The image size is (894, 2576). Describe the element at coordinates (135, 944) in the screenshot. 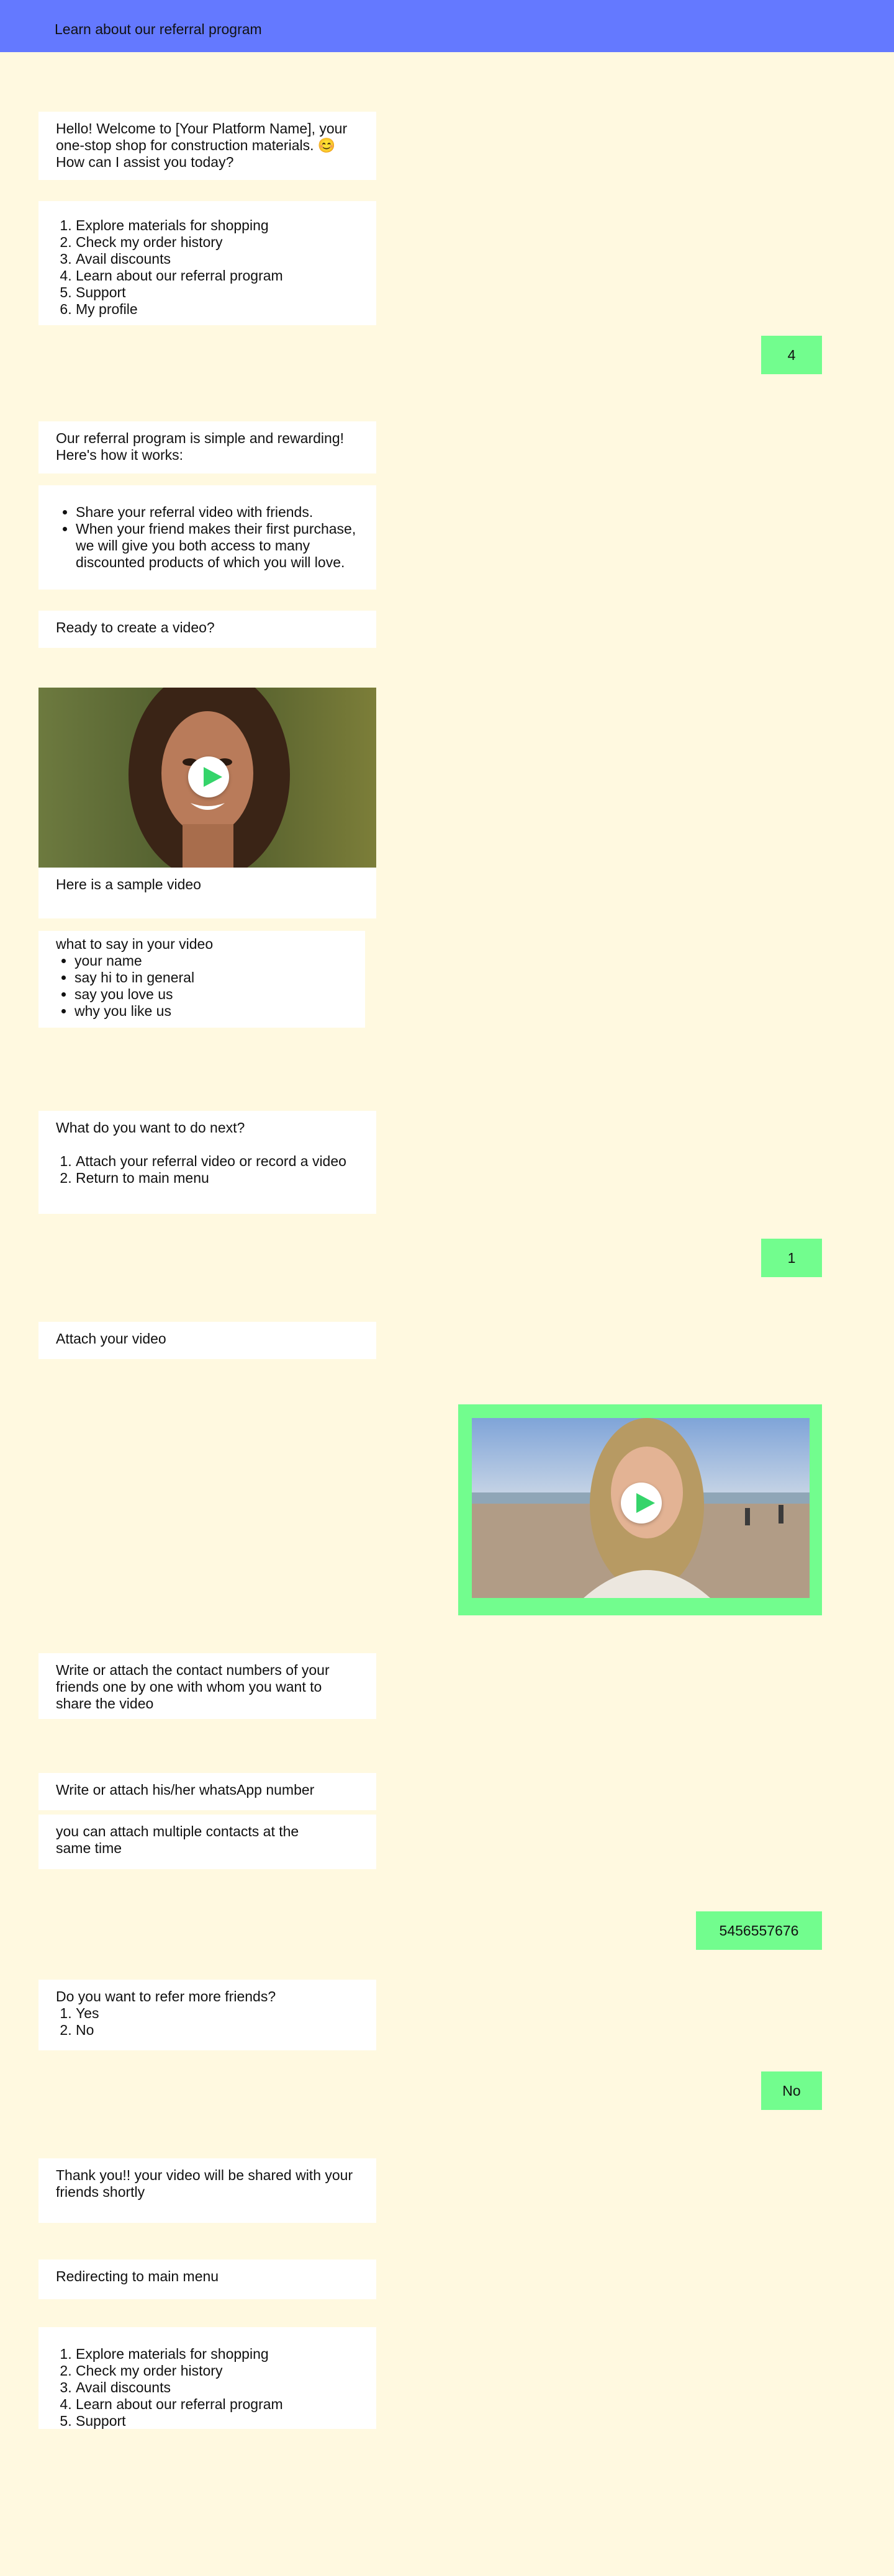

I see `tips-title: what to say in your video` at that location.